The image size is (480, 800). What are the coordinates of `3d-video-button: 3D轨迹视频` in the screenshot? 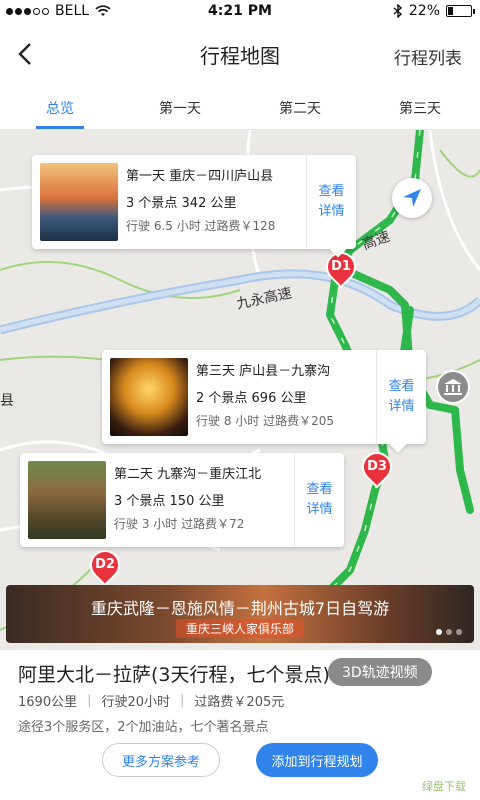 It's located at (380, 672).